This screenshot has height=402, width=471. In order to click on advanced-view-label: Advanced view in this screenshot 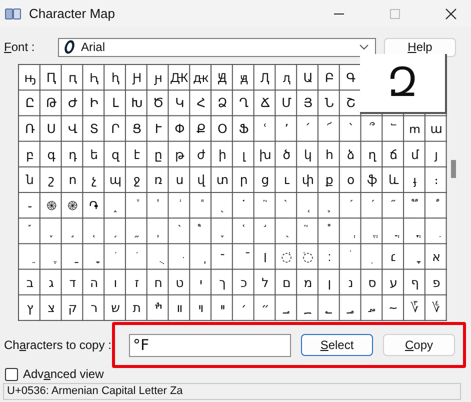, I will do `click(63, 374)`.